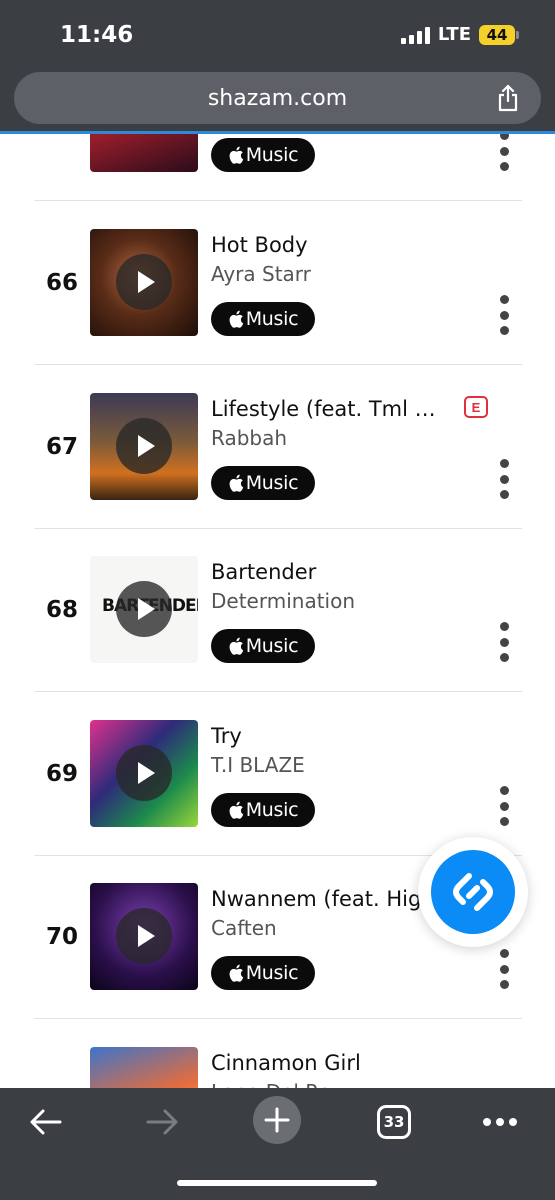 The height and width of the screenshot is (1200, 555). What do you see at coordinates (330, 572) in the screenshot?
I see `track-title: Bartender` at bounding box center [330, 572].